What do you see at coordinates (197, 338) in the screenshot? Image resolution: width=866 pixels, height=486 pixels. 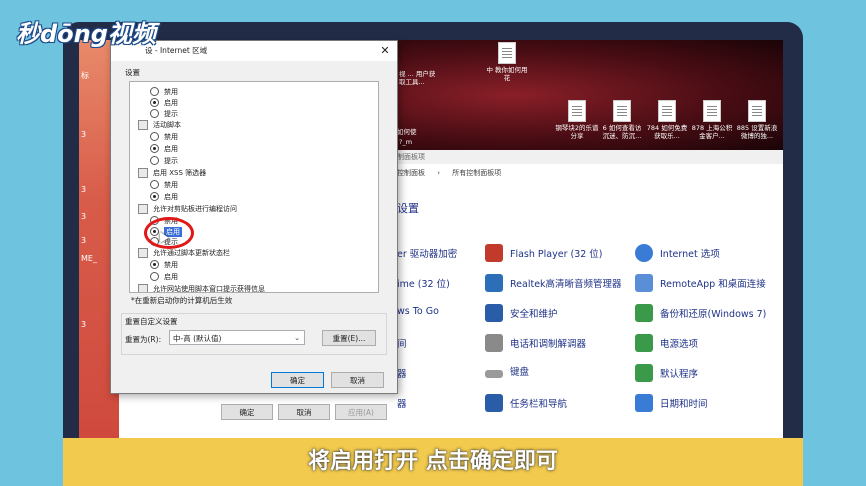 I see `reset-level-value: 中-高 (默认值)` at bounding box center [197, 338].